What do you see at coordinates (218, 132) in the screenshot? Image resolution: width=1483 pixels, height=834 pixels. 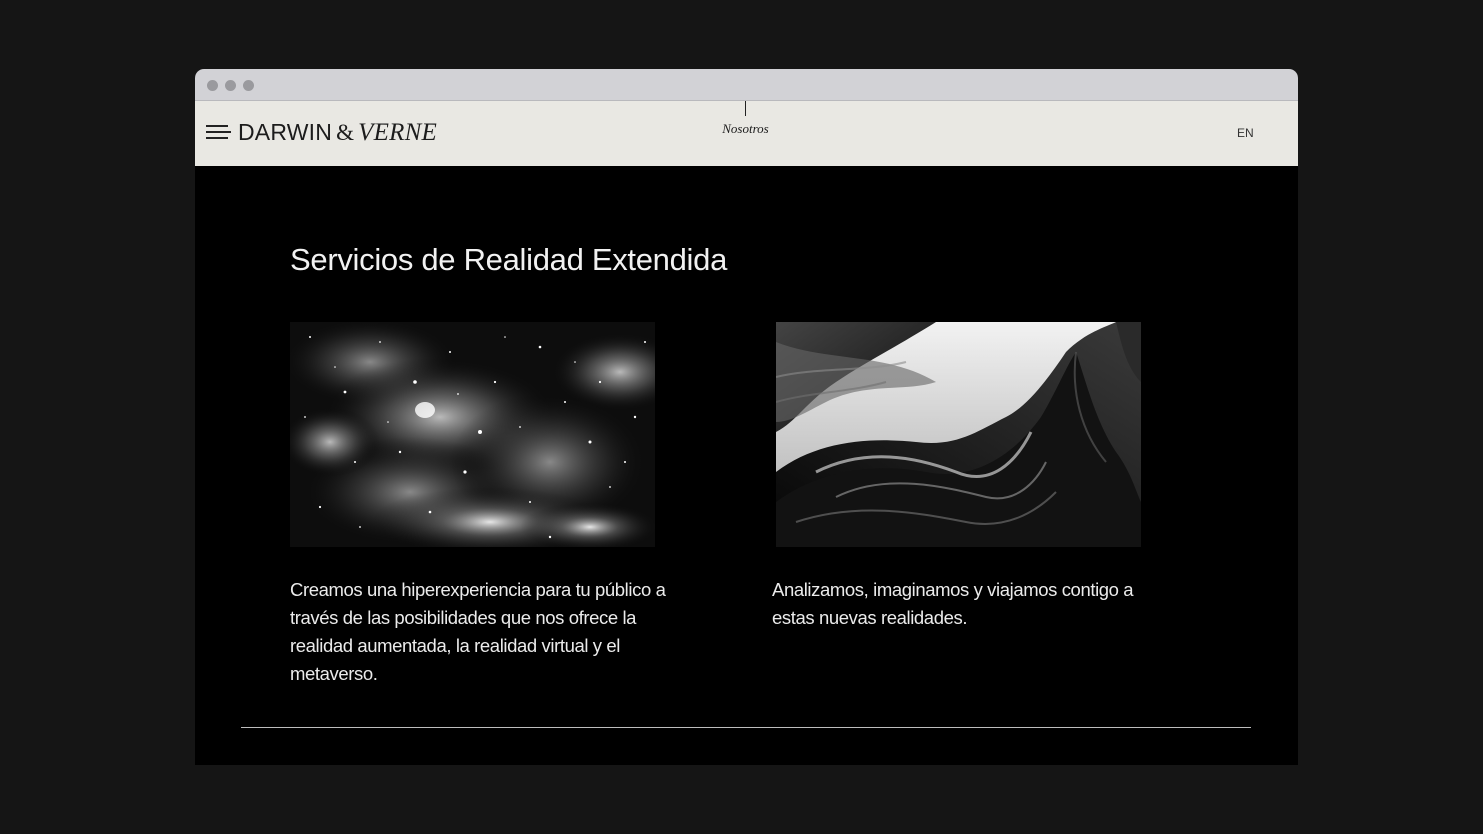 I see `hamburger-menu-icon` at bounding box center [218, 132].